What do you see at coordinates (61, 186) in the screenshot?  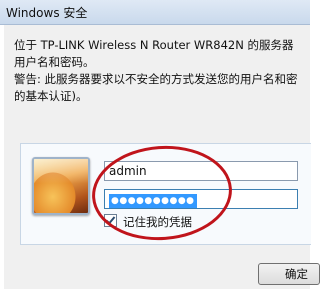 I see `user-avatar-icon` at bounding box center [61, 186].